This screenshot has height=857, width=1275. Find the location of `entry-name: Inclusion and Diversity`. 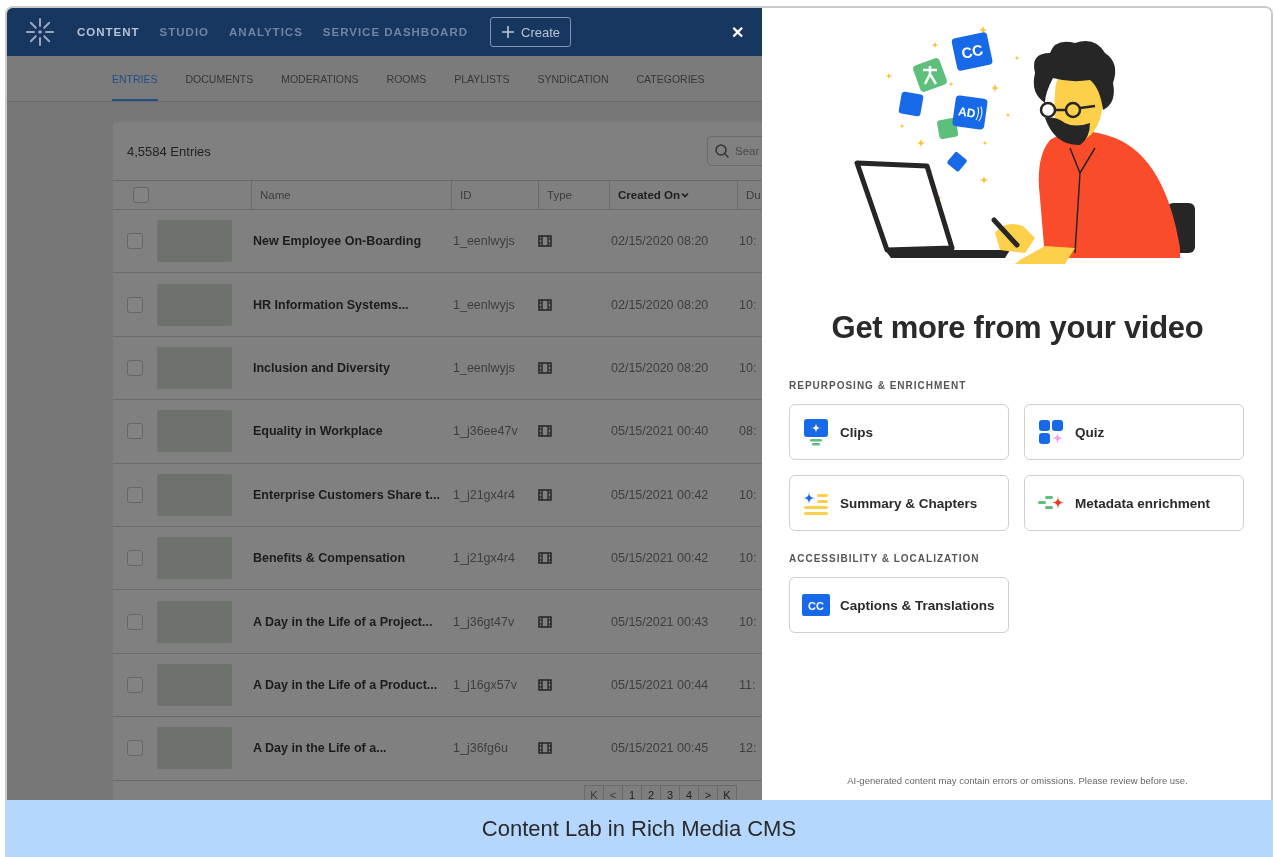

entry-name: Inclusion and Diversity is located at coordinates (351, 368).